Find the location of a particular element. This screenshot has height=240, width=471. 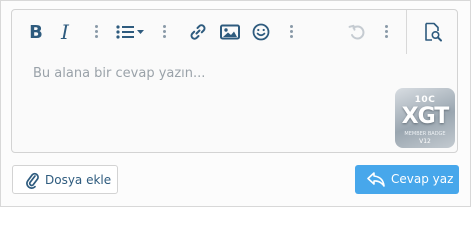

list-dropdown-button is located at coordinates (131, 32).